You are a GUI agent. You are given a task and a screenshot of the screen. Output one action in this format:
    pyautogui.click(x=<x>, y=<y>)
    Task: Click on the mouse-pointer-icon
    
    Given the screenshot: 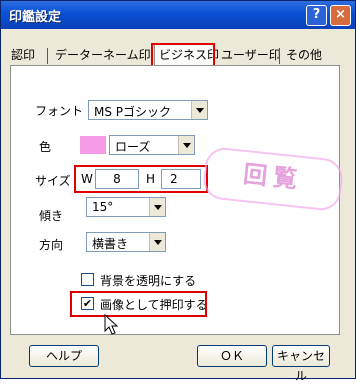 What is the action you would take?
    pyautogui.click(x=111, y=324)
    